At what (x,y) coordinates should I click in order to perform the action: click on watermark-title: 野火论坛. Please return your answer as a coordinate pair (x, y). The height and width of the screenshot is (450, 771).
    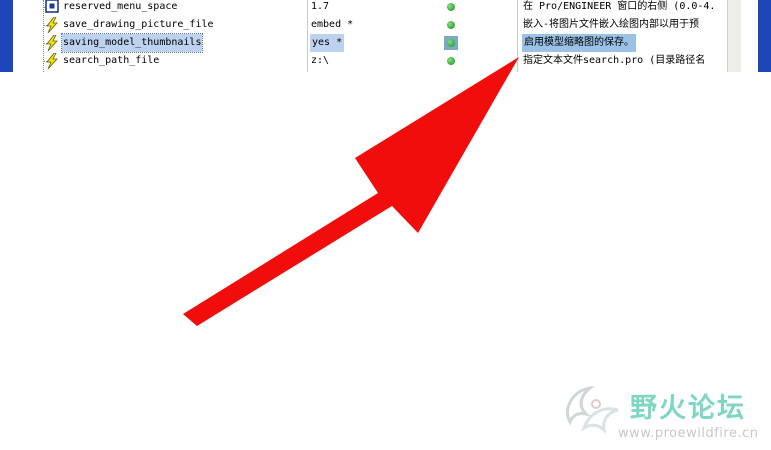
    Looking at the image, I should click on (688, 408).